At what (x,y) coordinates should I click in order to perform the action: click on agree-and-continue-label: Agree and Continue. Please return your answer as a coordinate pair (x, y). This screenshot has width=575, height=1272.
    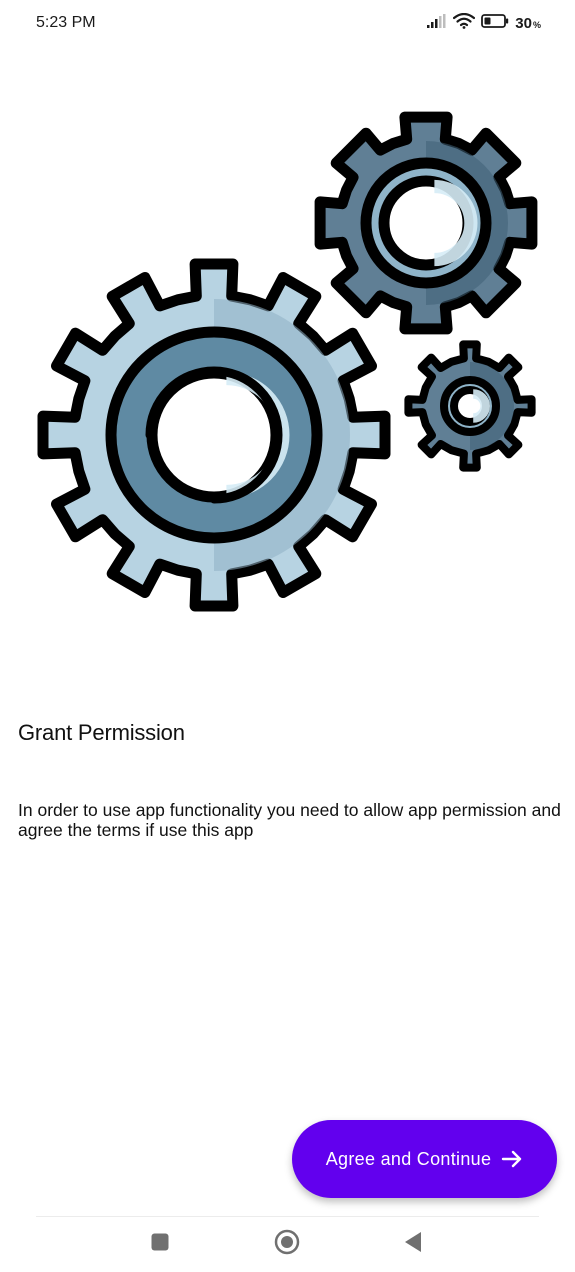
    Looking at the image, I should click on (408, 1158).